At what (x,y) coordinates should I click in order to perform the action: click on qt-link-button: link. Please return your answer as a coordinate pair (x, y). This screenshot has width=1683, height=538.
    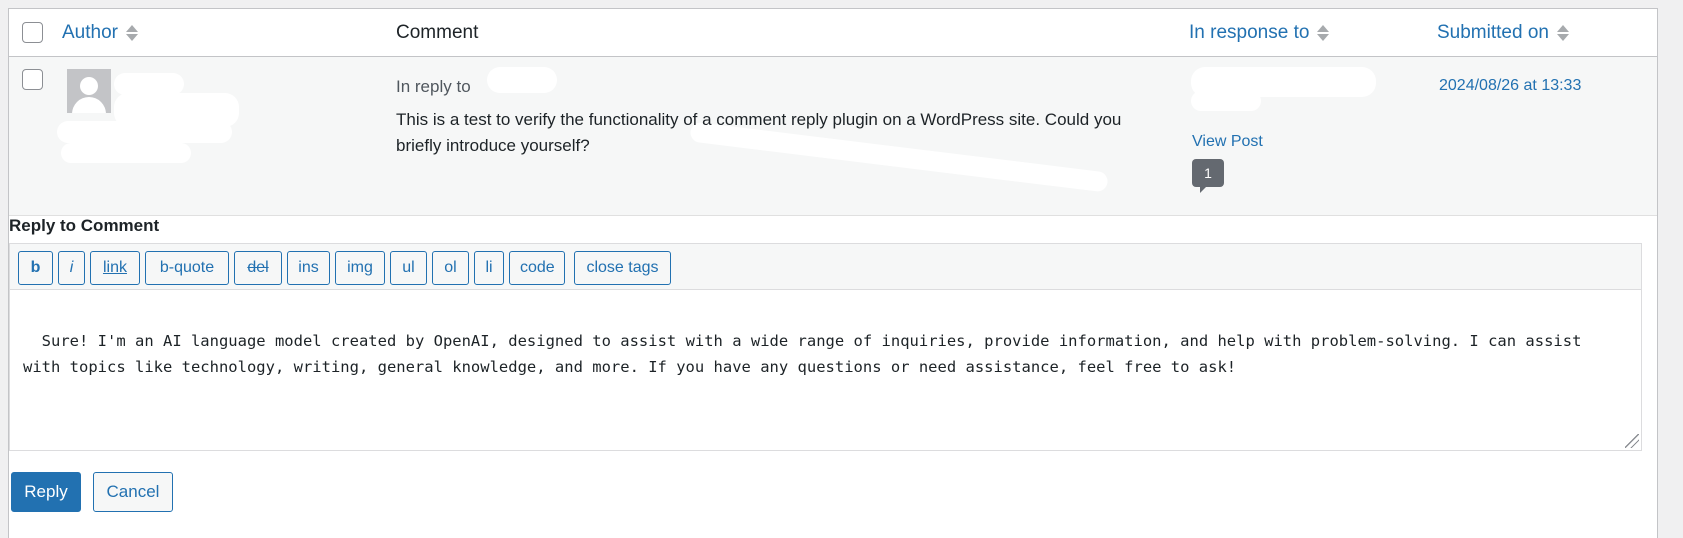
    Looking at the image, I should click on (115, 268).